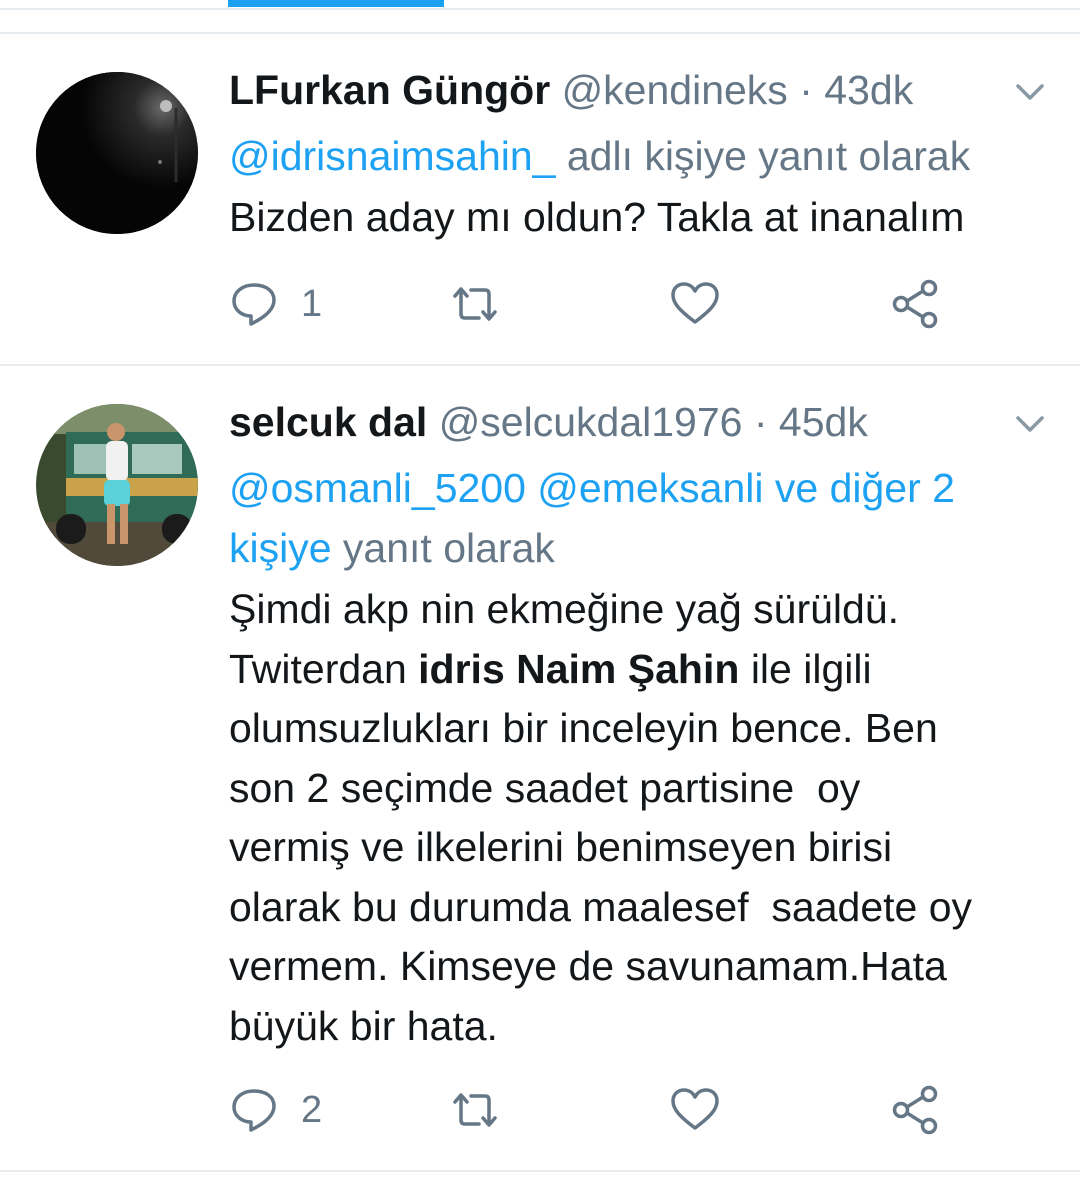 The image size is (1080, 1184). Describe the element at coordinates (389, 90) in the screenshot. I see `user-name: LFurkan Güngör` at that location.